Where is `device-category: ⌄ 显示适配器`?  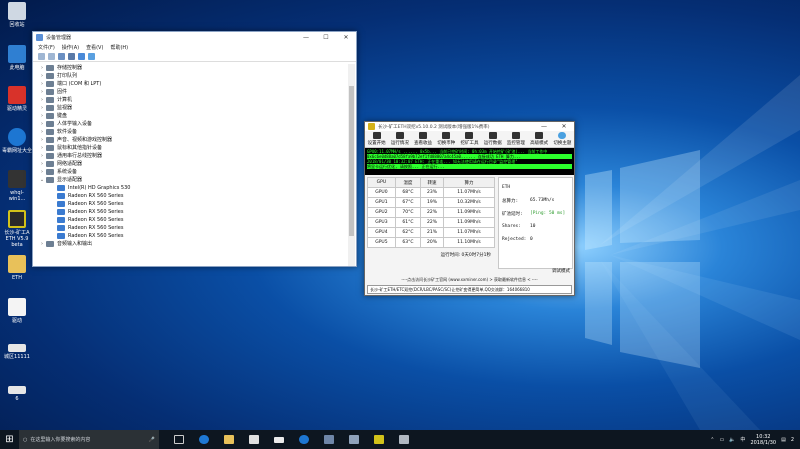 device-category: ⌄ 显示适配器 is located at coordinates (193, 180).